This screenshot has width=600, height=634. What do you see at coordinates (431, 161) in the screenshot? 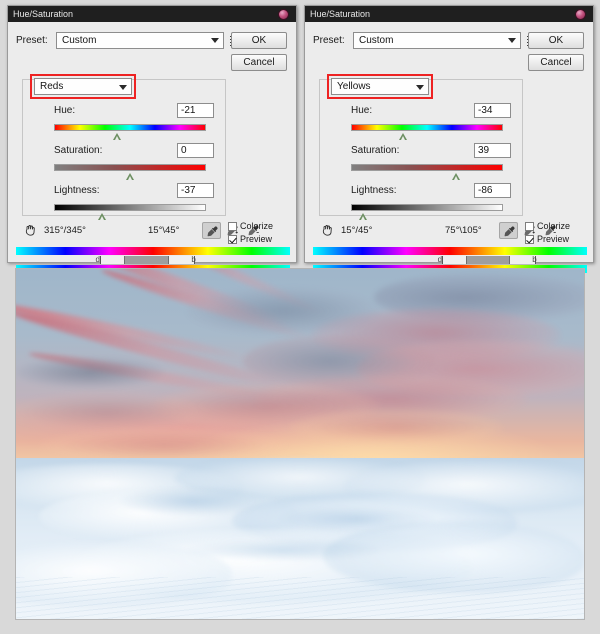
I see `saturation-slider-block: Saturation: 39` at bounding box center [431, 161].